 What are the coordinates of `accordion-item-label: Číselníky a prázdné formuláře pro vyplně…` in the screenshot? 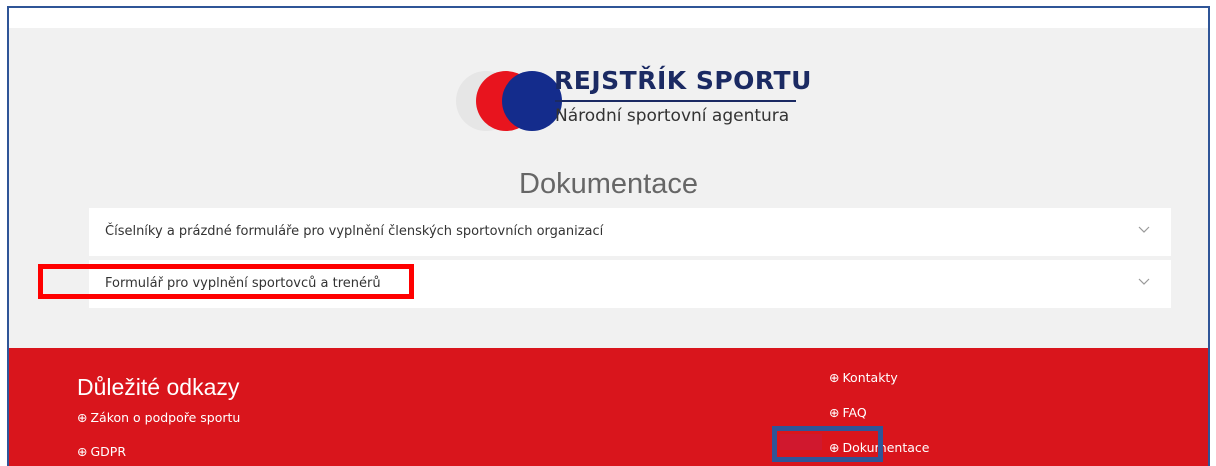 It's located at (354, 231).